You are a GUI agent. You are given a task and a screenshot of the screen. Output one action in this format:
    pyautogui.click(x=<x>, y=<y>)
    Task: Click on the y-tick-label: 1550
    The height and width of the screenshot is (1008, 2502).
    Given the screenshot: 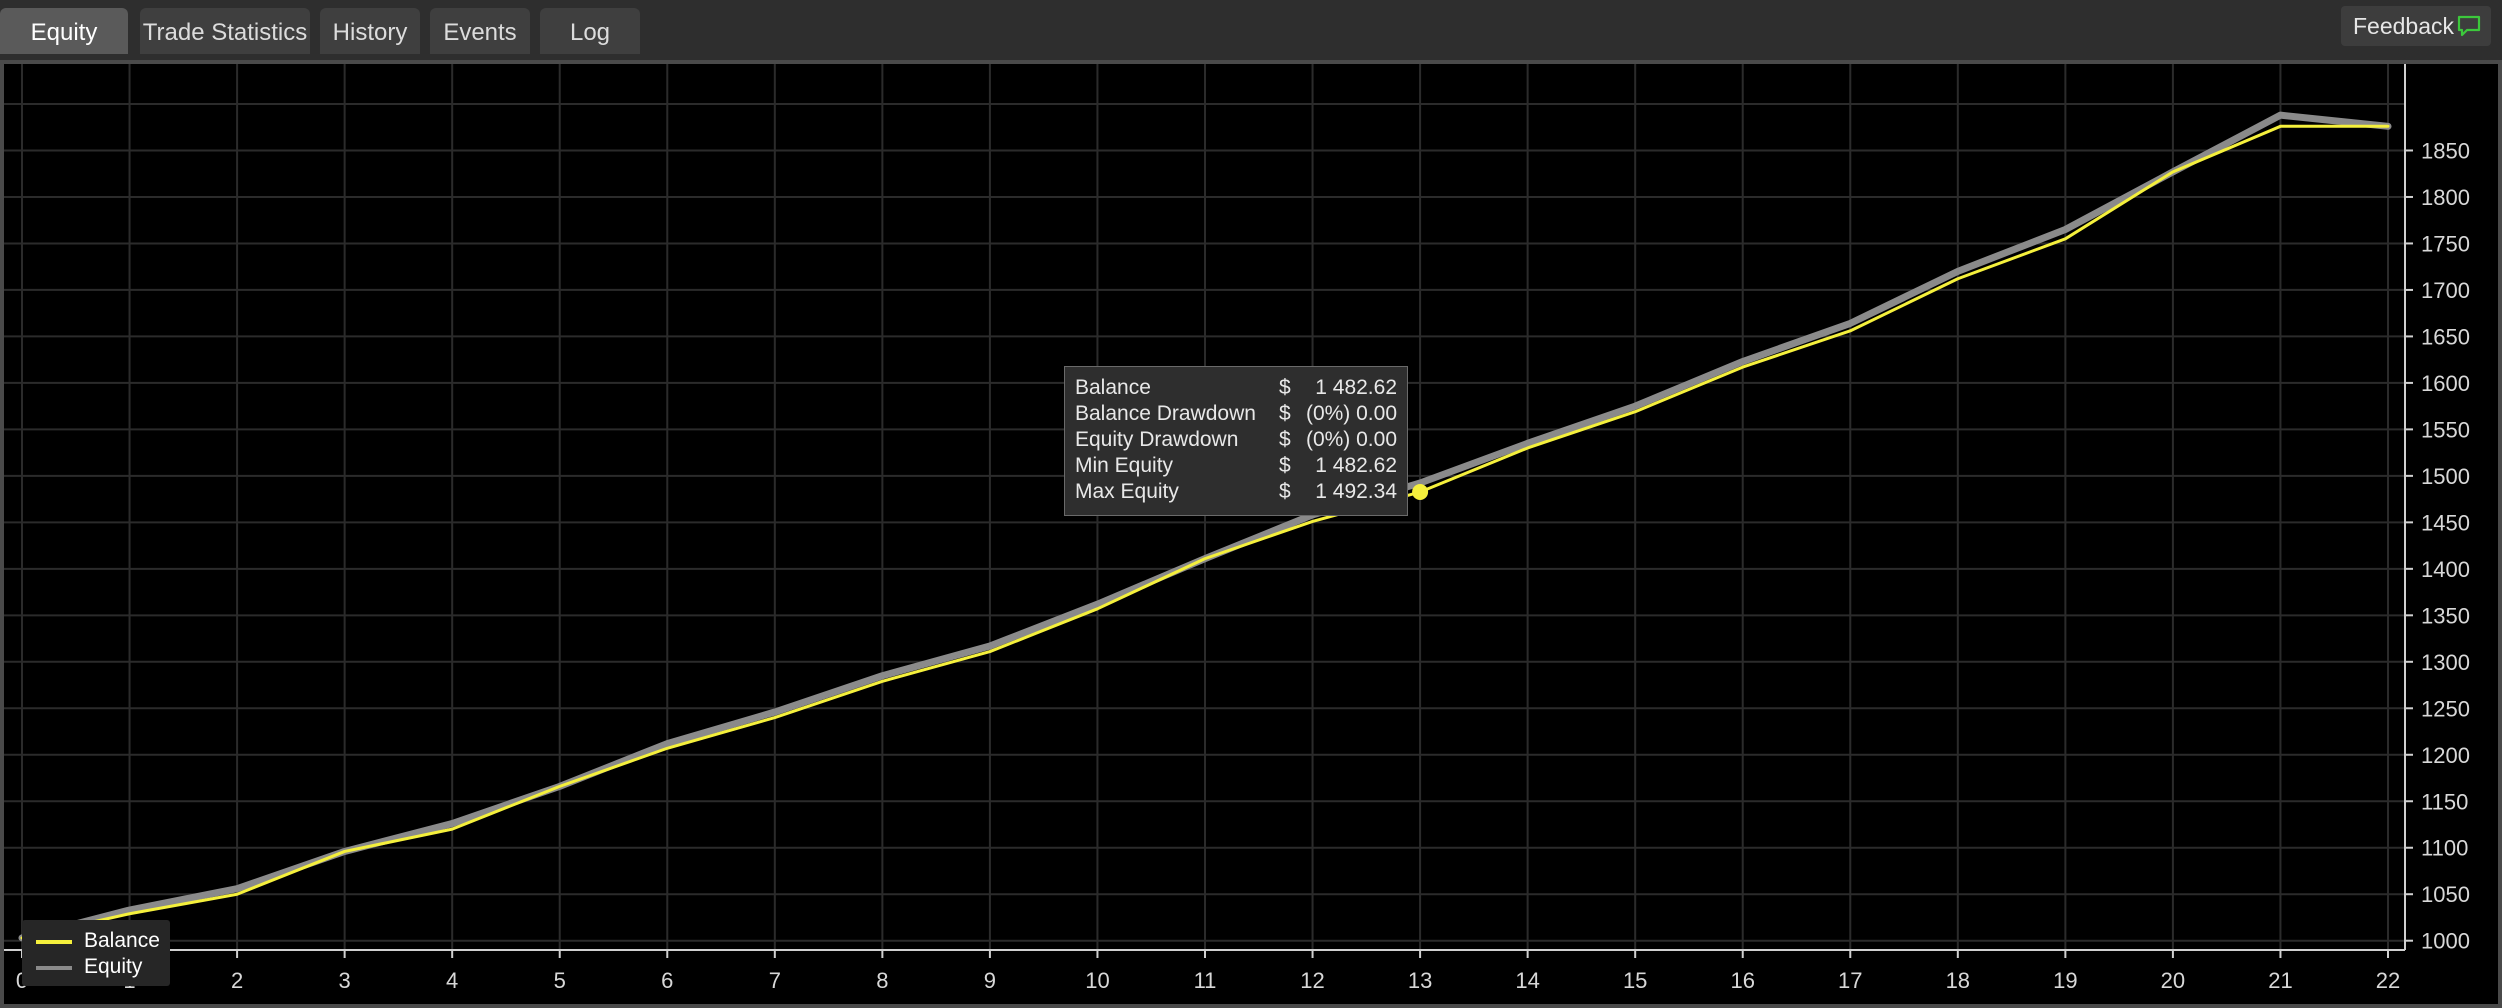 What is the action you would take?
    pyautogui.click(x=2445, y=429)
    